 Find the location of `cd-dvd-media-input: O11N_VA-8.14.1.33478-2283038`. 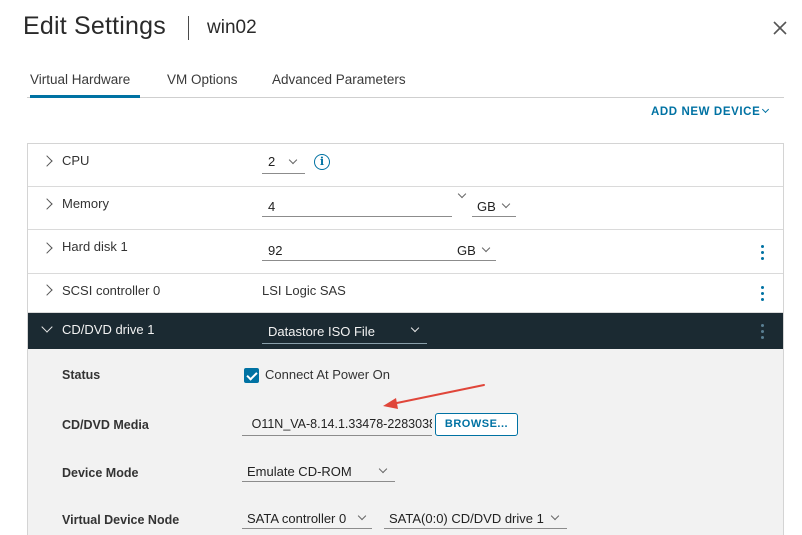

cd-dvd-media-input: O11N_VA-8.14.1.33478-2283038 is located at coordinates (337, 425).